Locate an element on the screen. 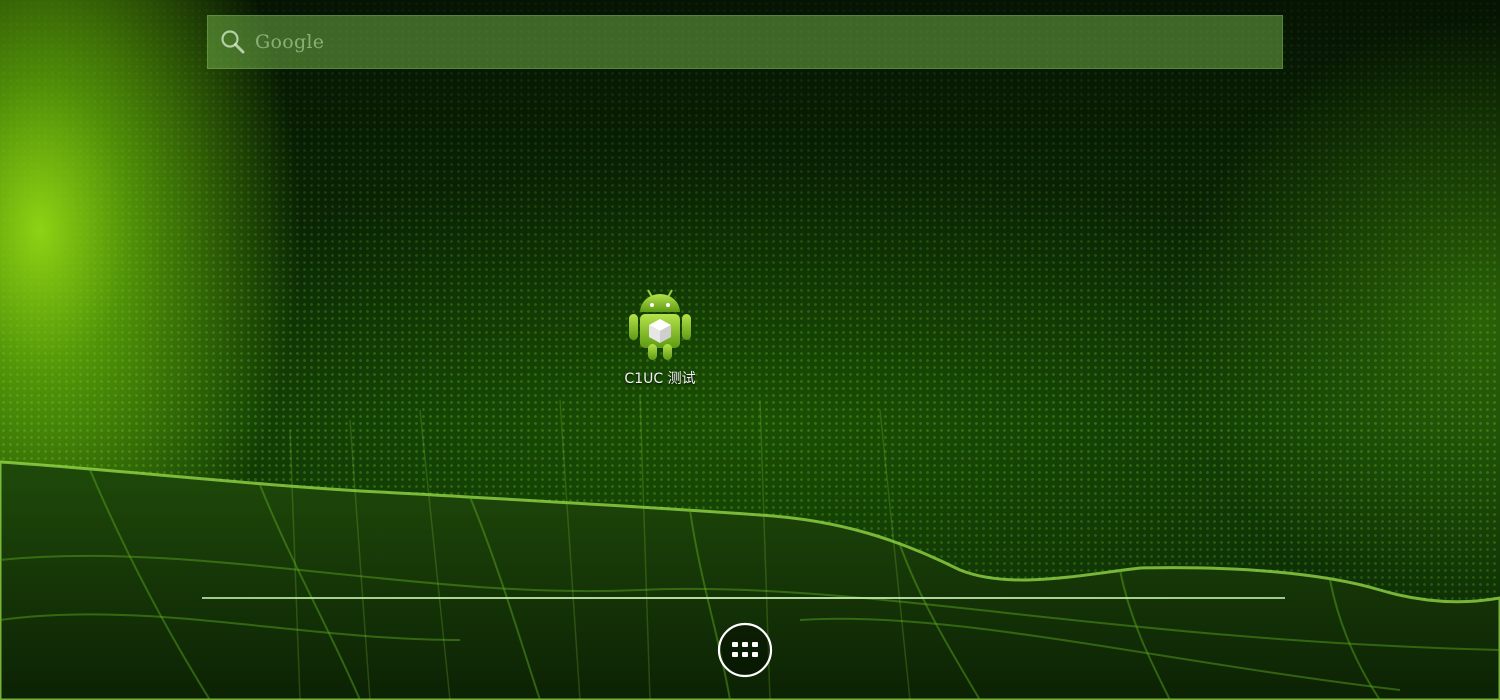 Image resolution: width=1500 pixels, height=700 pixels. all-apps-button is located at coordinates (745, 650).